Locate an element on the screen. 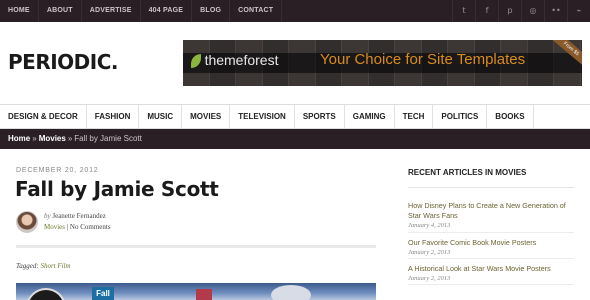 This screenshot has height=300, width=590. post-comments-link: No Comments is located at coordinates (90, 227).